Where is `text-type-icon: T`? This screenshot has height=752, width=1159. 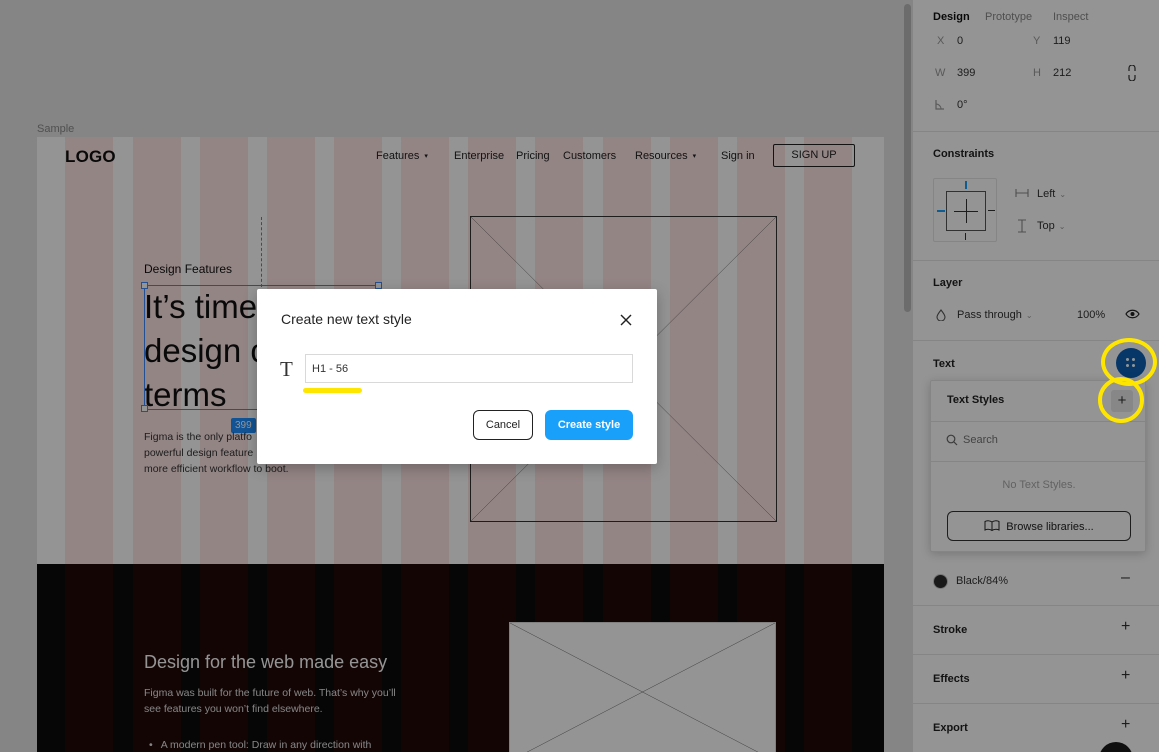
text-type-icon: T is located at coordinates (286, 369).